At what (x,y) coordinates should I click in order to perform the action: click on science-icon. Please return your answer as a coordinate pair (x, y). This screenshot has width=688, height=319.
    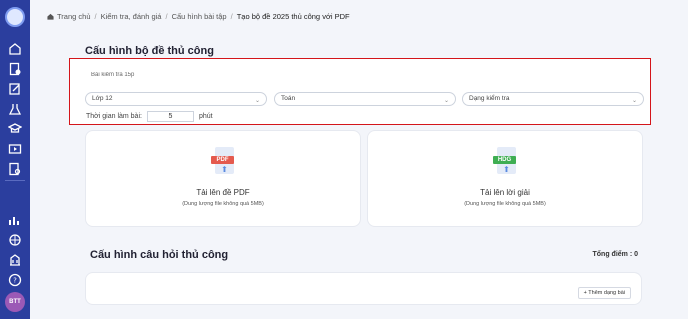
    Looking at the image, I should click on (15, 109).